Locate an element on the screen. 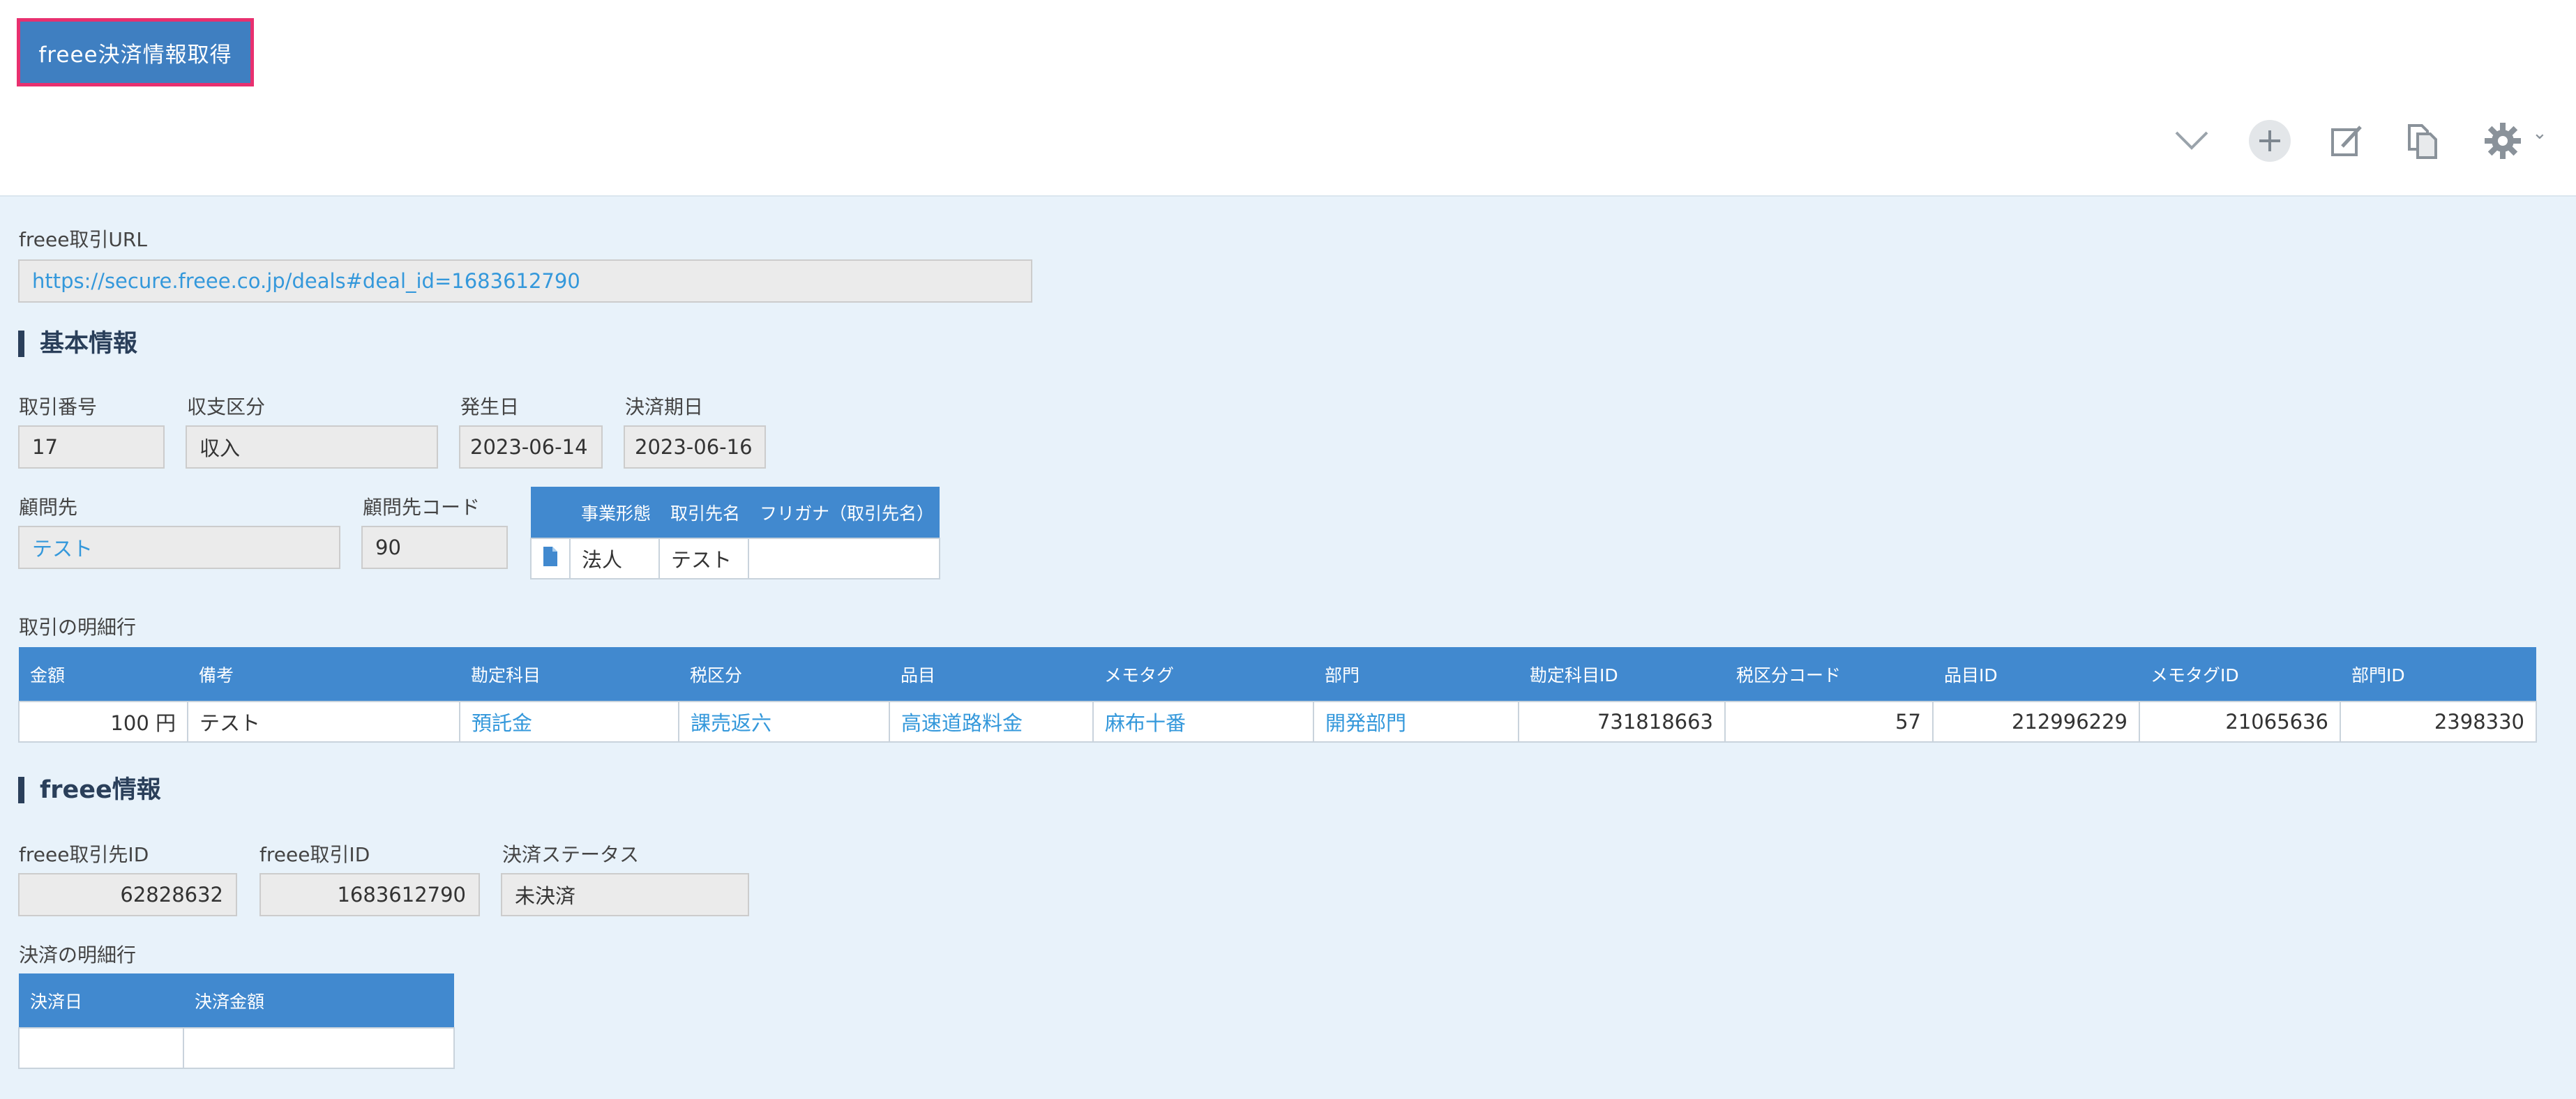  item-link: 高速道路料金 is located at coordinates (991, 722).